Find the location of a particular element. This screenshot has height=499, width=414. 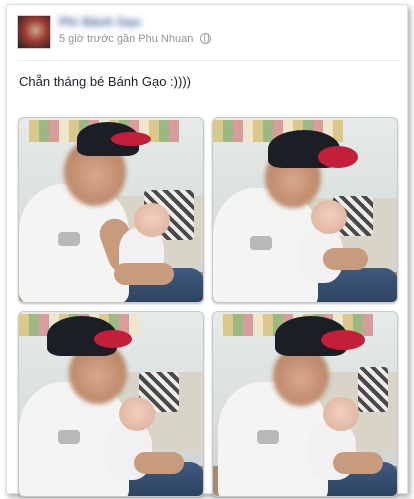

post-timestamp-location: 5 giờ trước gần Phu Nhuan is located at coordinates (126, 39).